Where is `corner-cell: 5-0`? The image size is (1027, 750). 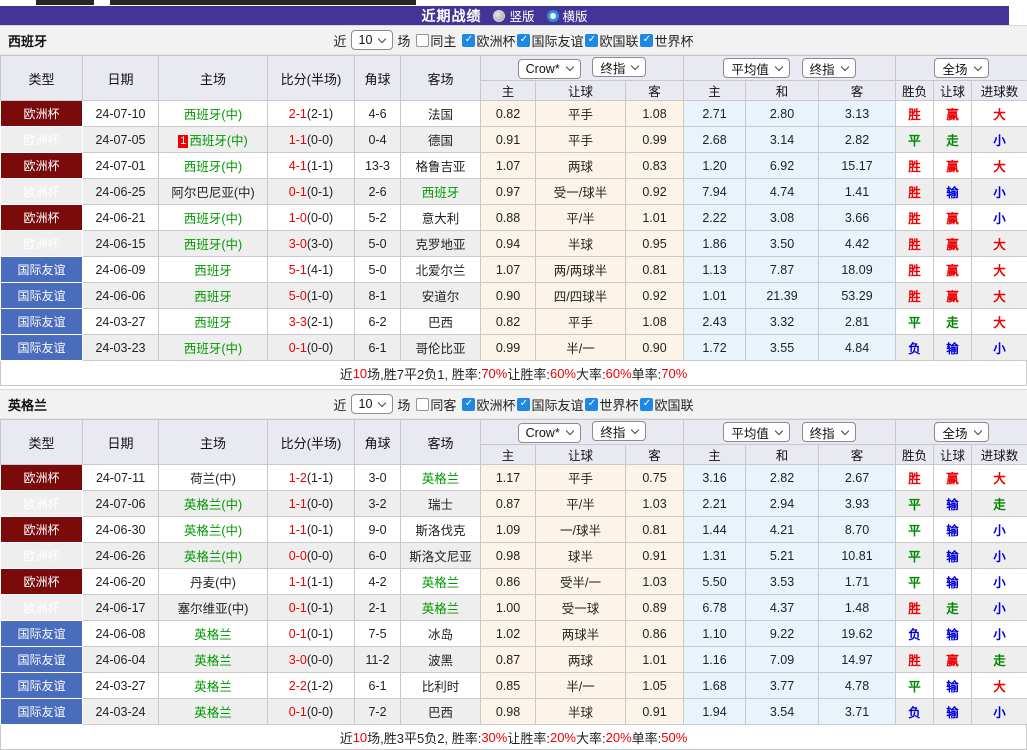 corner-cell: 5-0 is located at coordinates (378, 244).